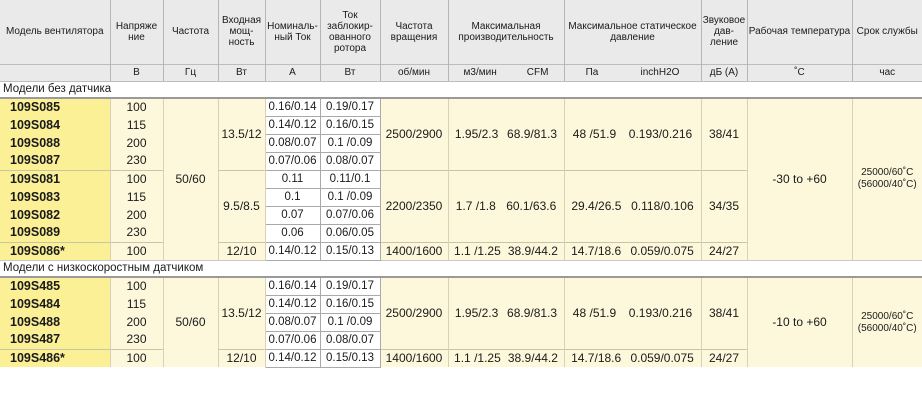 The image size is (922, 405). I want to click on flow-cell-a: 1.95/2.3, so click(476, 133).